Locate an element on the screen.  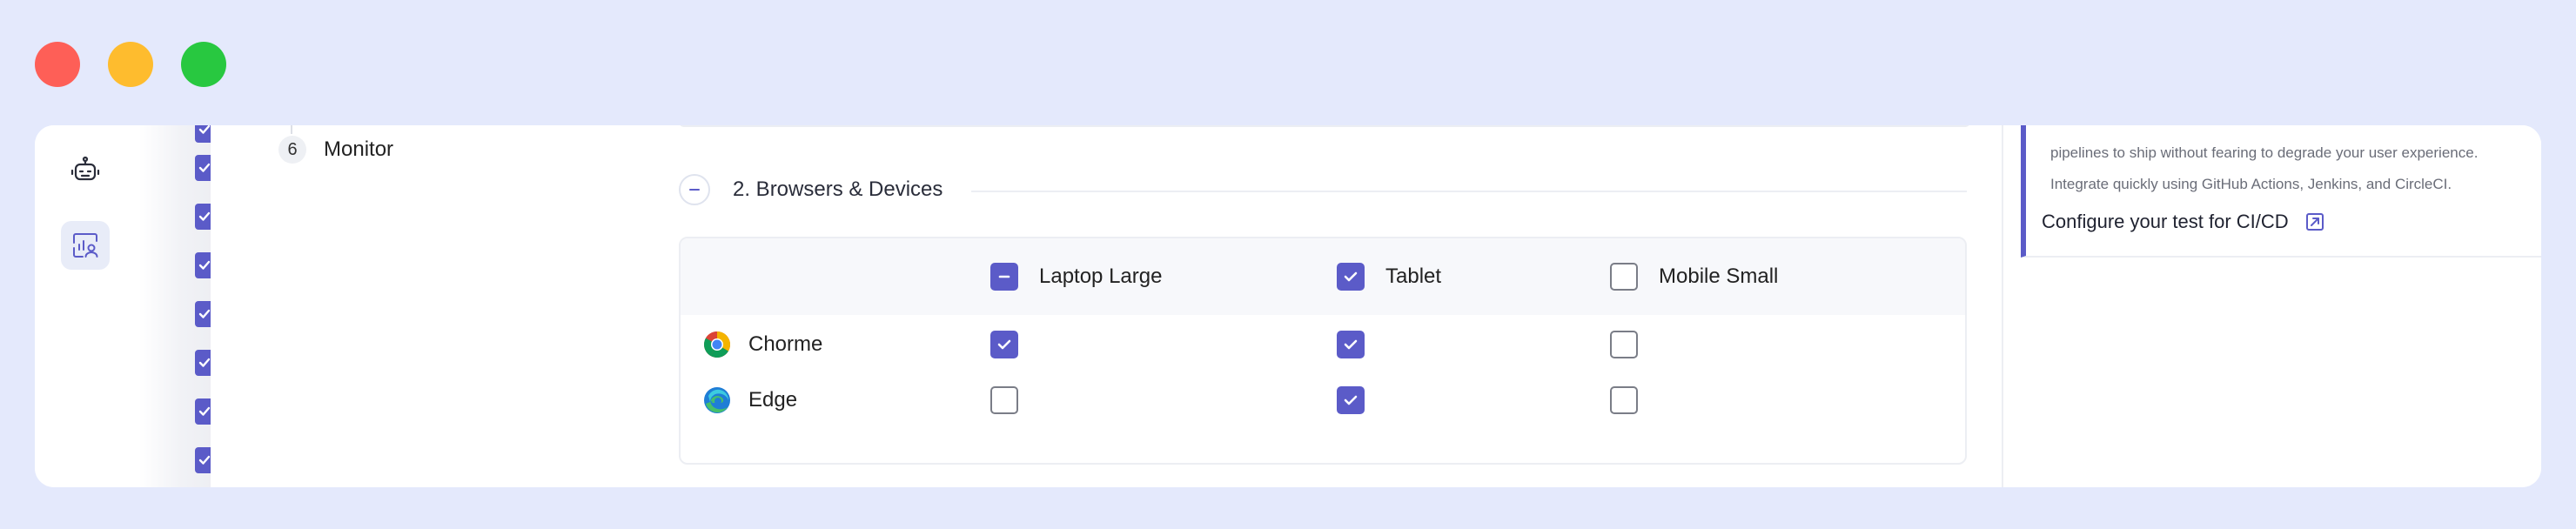
matrix-row-chrome: Chorme is located at coordinates (1323, 344).